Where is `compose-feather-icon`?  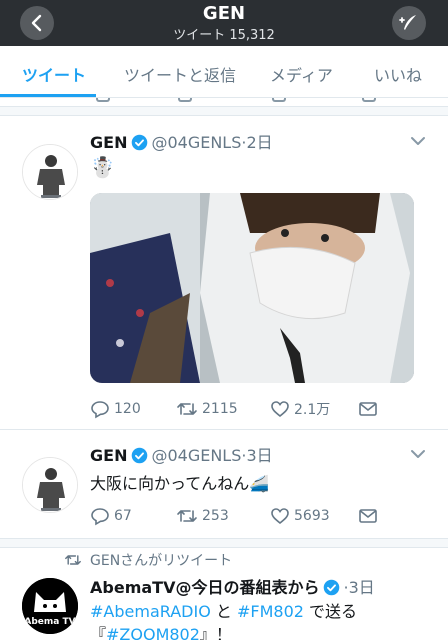 compose-feather-icon is located at coordinates (407, 22).